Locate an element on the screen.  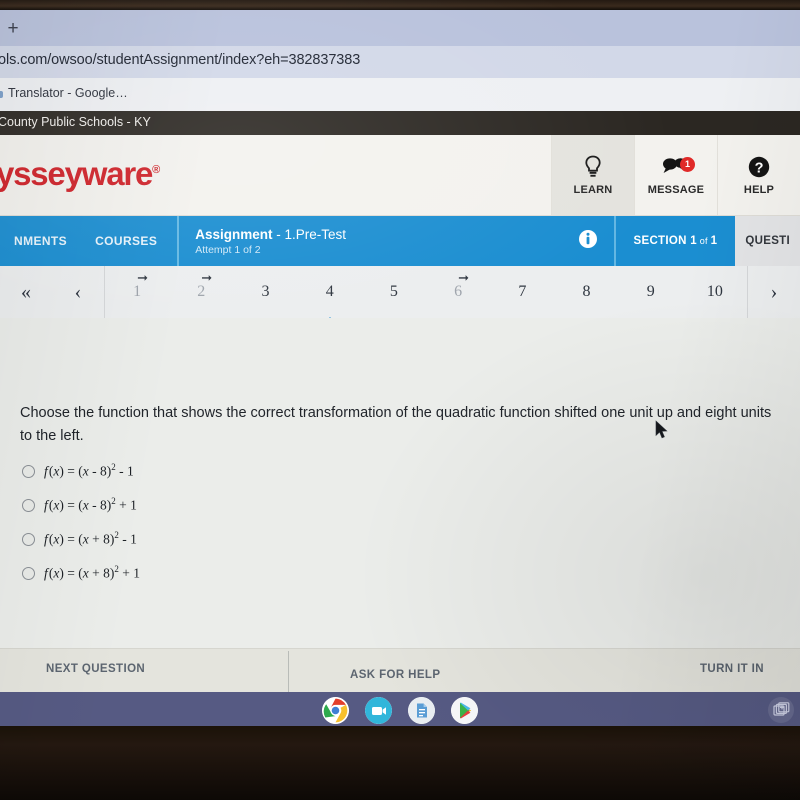
question-mark-circle-icon: ? is located at coordinates (759, 167).